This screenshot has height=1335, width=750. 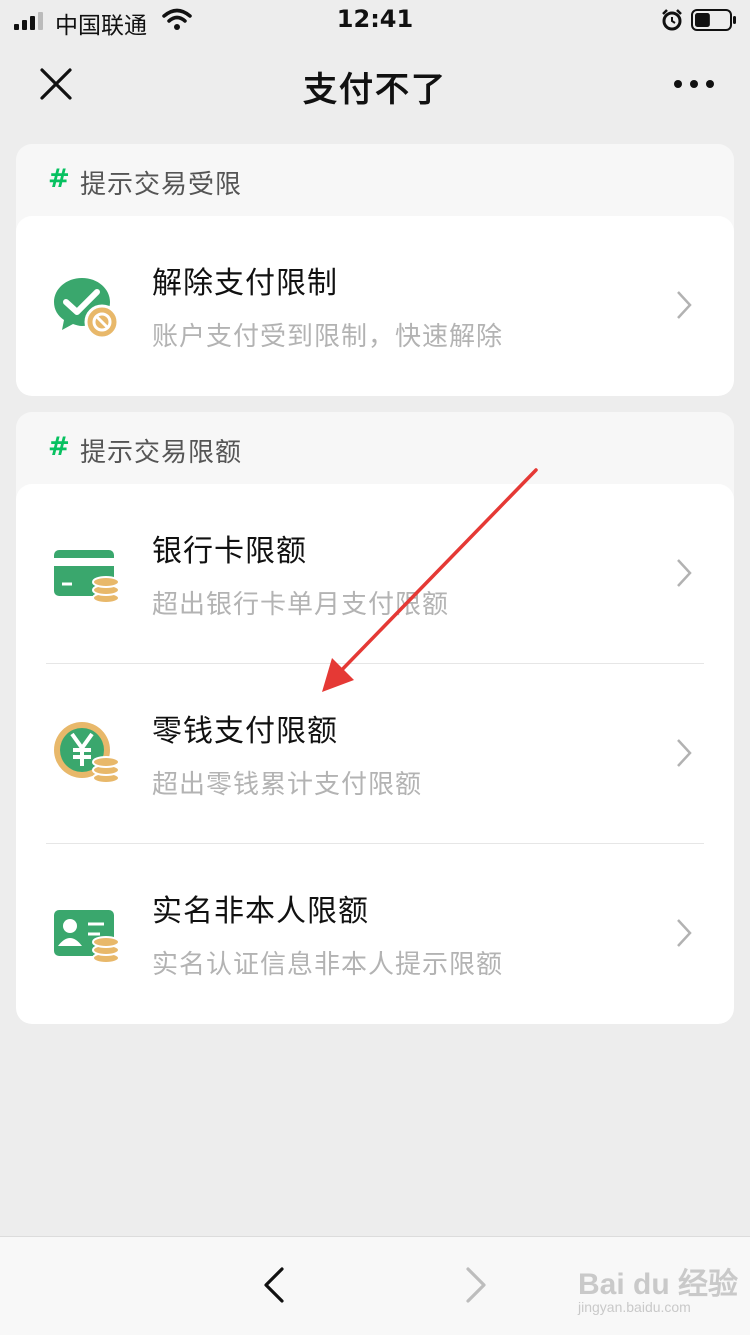 What do you see at coordinates (328, 337) in the screenshot?
I see `item-description: 账户支付受到限制，快速解除` at bounding box center [328, 337].